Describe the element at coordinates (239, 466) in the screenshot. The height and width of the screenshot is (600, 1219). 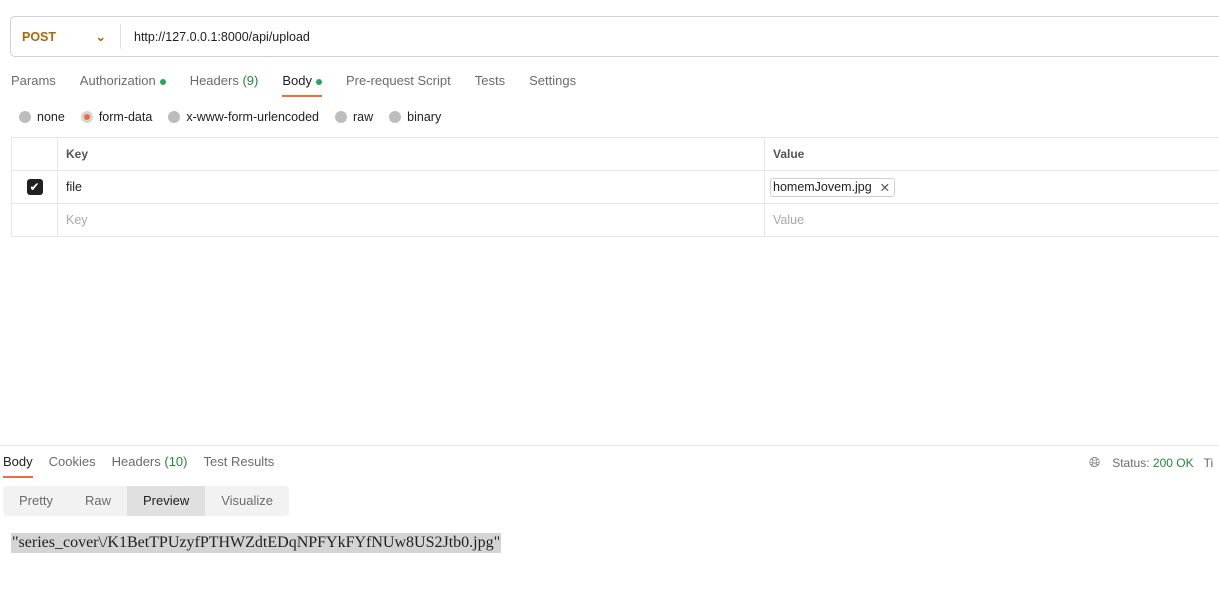
I see `response-tab-test-results: Test Results` at that location.